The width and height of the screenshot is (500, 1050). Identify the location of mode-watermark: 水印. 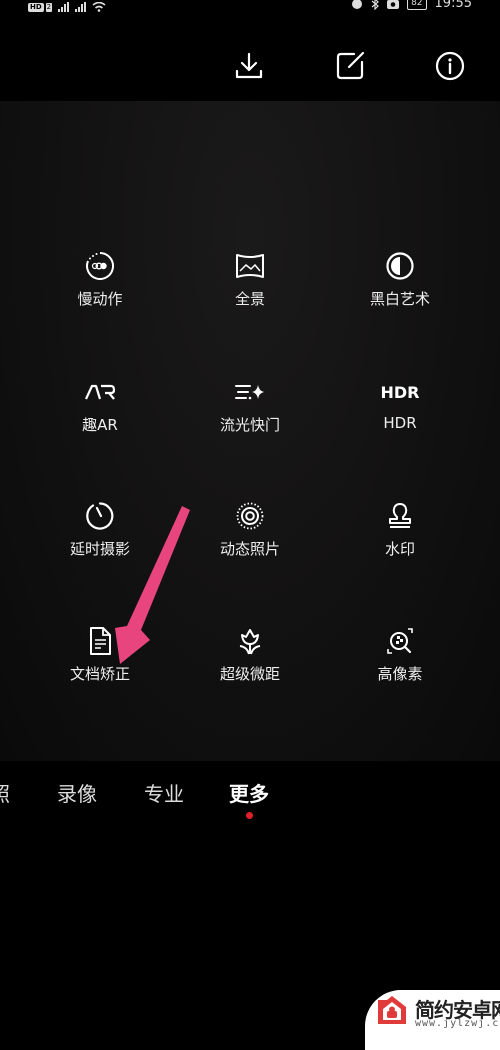
(400, 529).